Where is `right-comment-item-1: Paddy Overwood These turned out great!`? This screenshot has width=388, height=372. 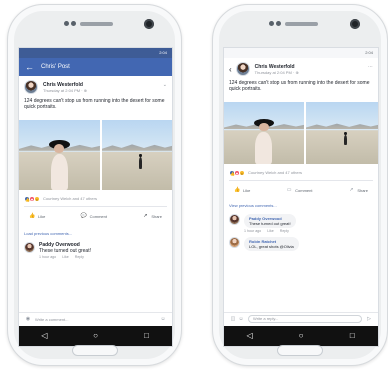 right-comment-item-1: Paddy Overwood These turned out great! is located at coordinates (301, 220).